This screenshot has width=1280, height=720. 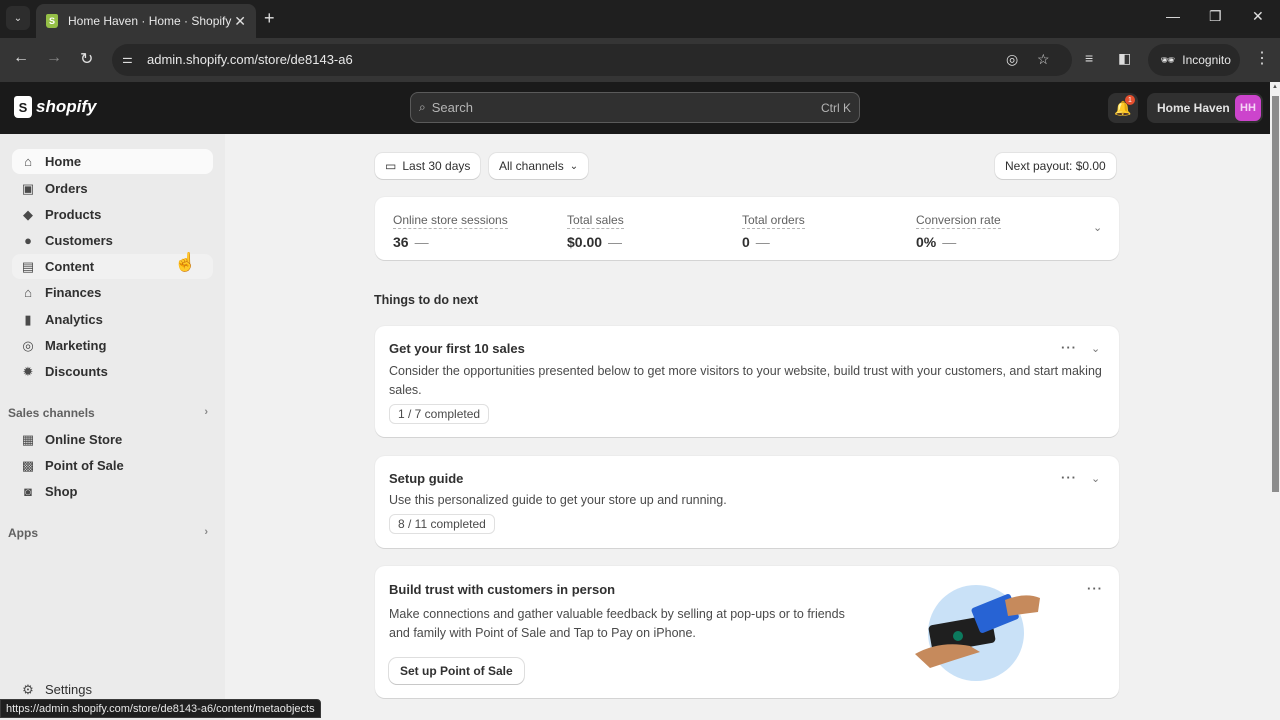 What do you see at coordinates (112, 345) in the screenshot?
I see `sidebar-item-marketing: ◎ Marketing` at bounding box center [112, 345].